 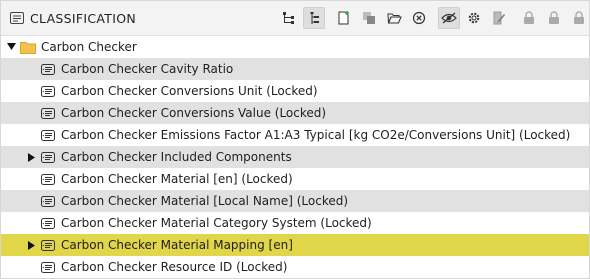 I want to click on tree-item: Carbon Checker Conversions Unit (Locked), so click(x=295, y=91).